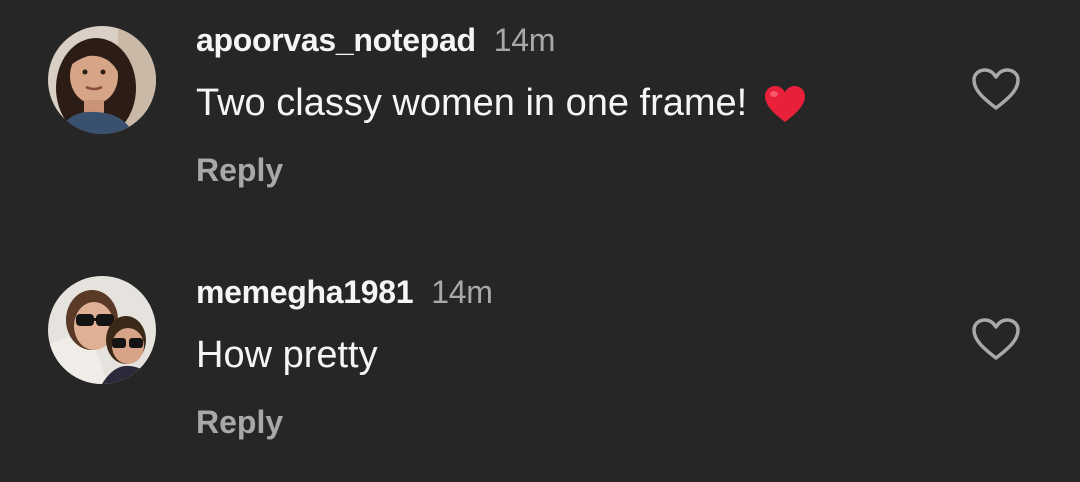 The height and width of the screenshot is (482, 1080). Describe the element at coordinates (305, 292) in the screenshot. I see `username-text: memegha1981` at that location.